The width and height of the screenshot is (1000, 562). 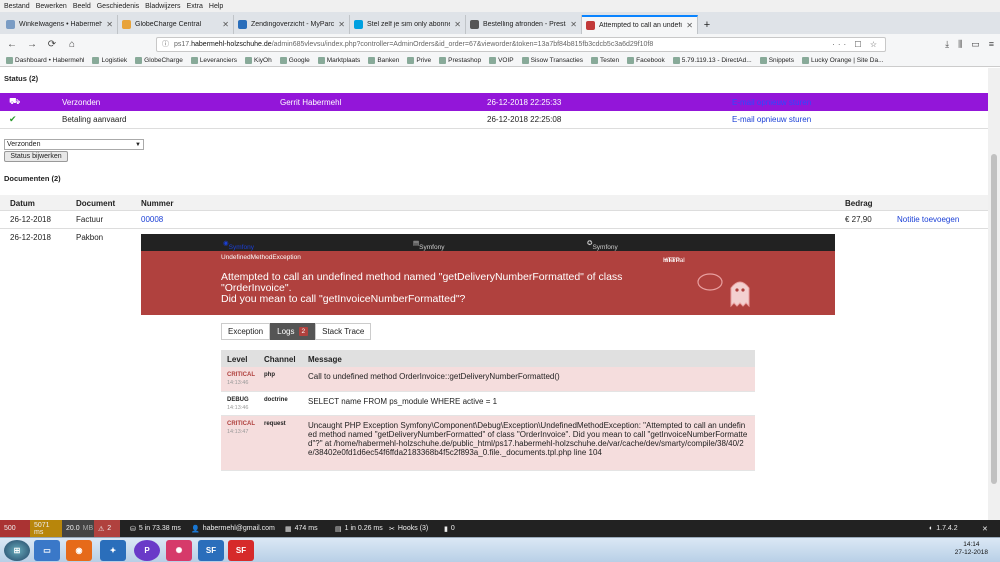 I want to click on debug-hooks: ✂ Hooks (3), so click(x=408, y=528).